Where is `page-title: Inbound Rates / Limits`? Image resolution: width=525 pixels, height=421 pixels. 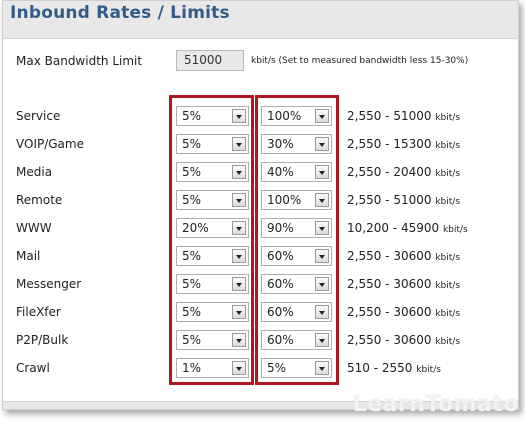
page-title: Inbound Rates / Limits is located at coordinates (120, 13).